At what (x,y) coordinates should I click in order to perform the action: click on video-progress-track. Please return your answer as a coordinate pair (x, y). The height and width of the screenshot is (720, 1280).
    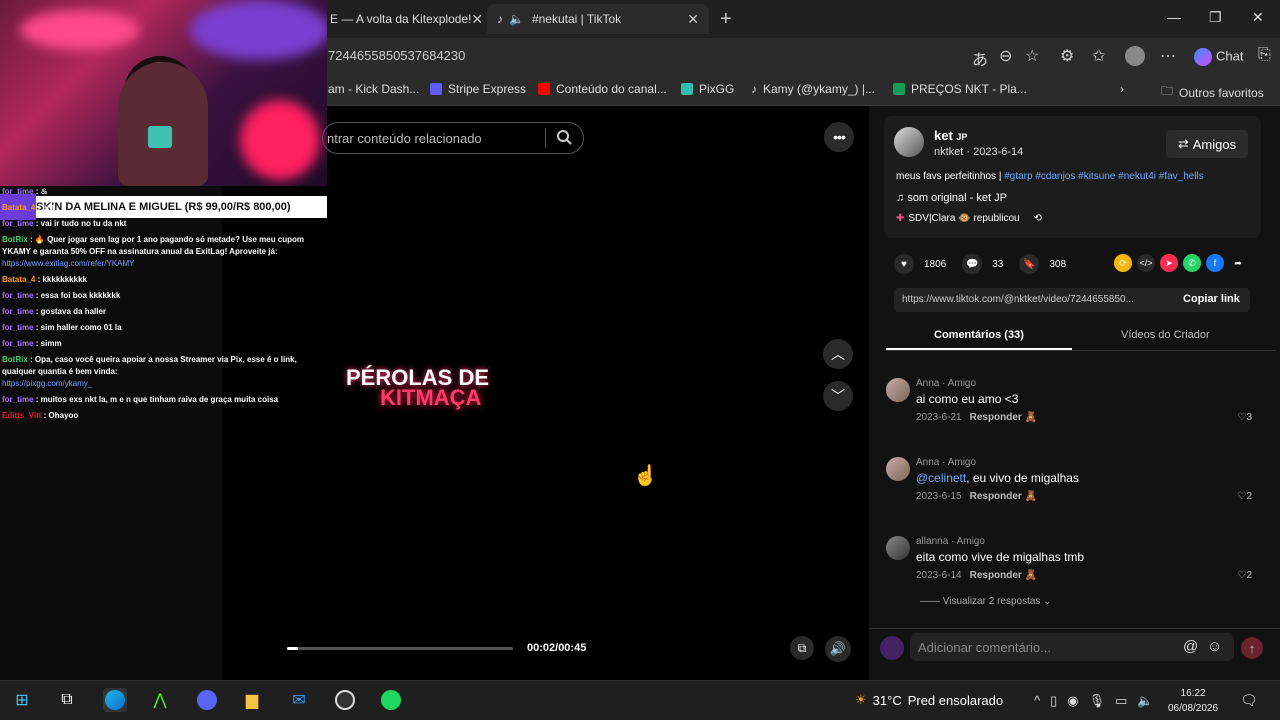
    Looking at the image, I should click on (400, 648).